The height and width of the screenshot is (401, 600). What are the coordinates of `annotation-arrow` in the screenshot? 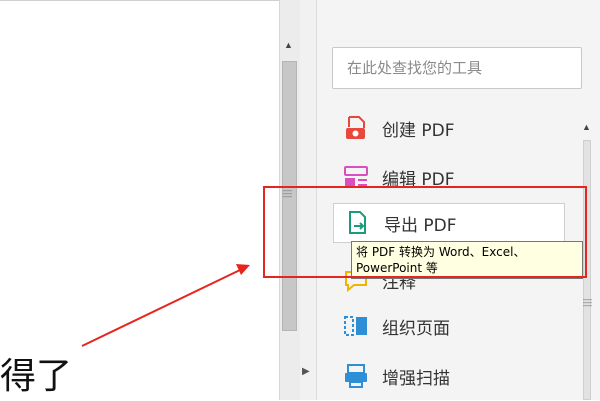 It's located at (165, 305).